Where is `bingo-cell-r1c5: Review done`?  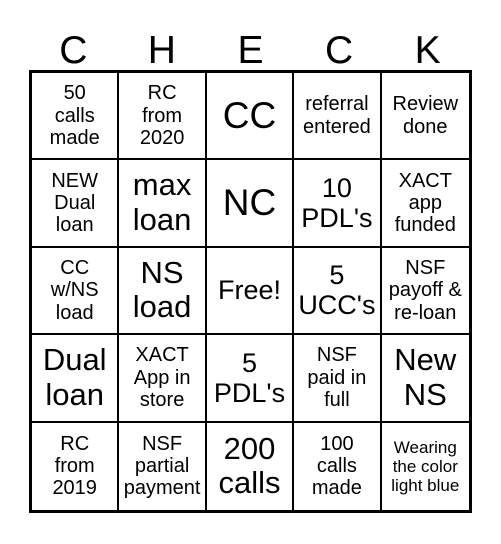
bingo-cell-r1c5: Review done is located at coordinates (425, 117).